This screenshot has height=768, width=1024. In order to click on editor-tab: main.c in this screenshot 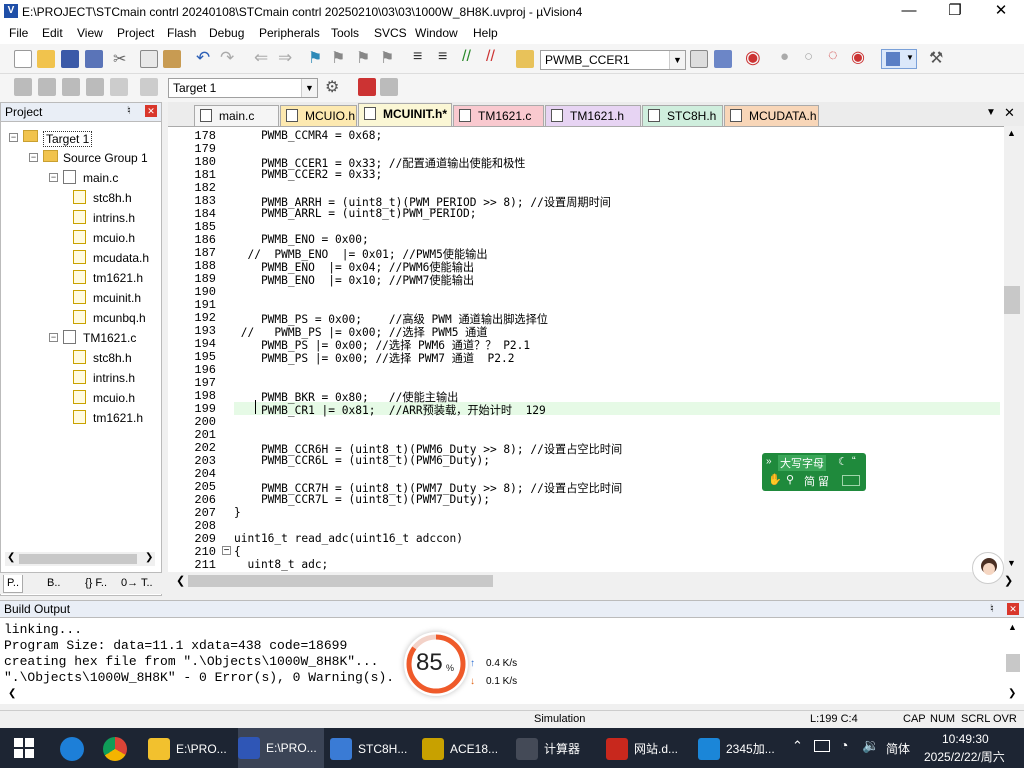, I will do `click(236, 115)`.